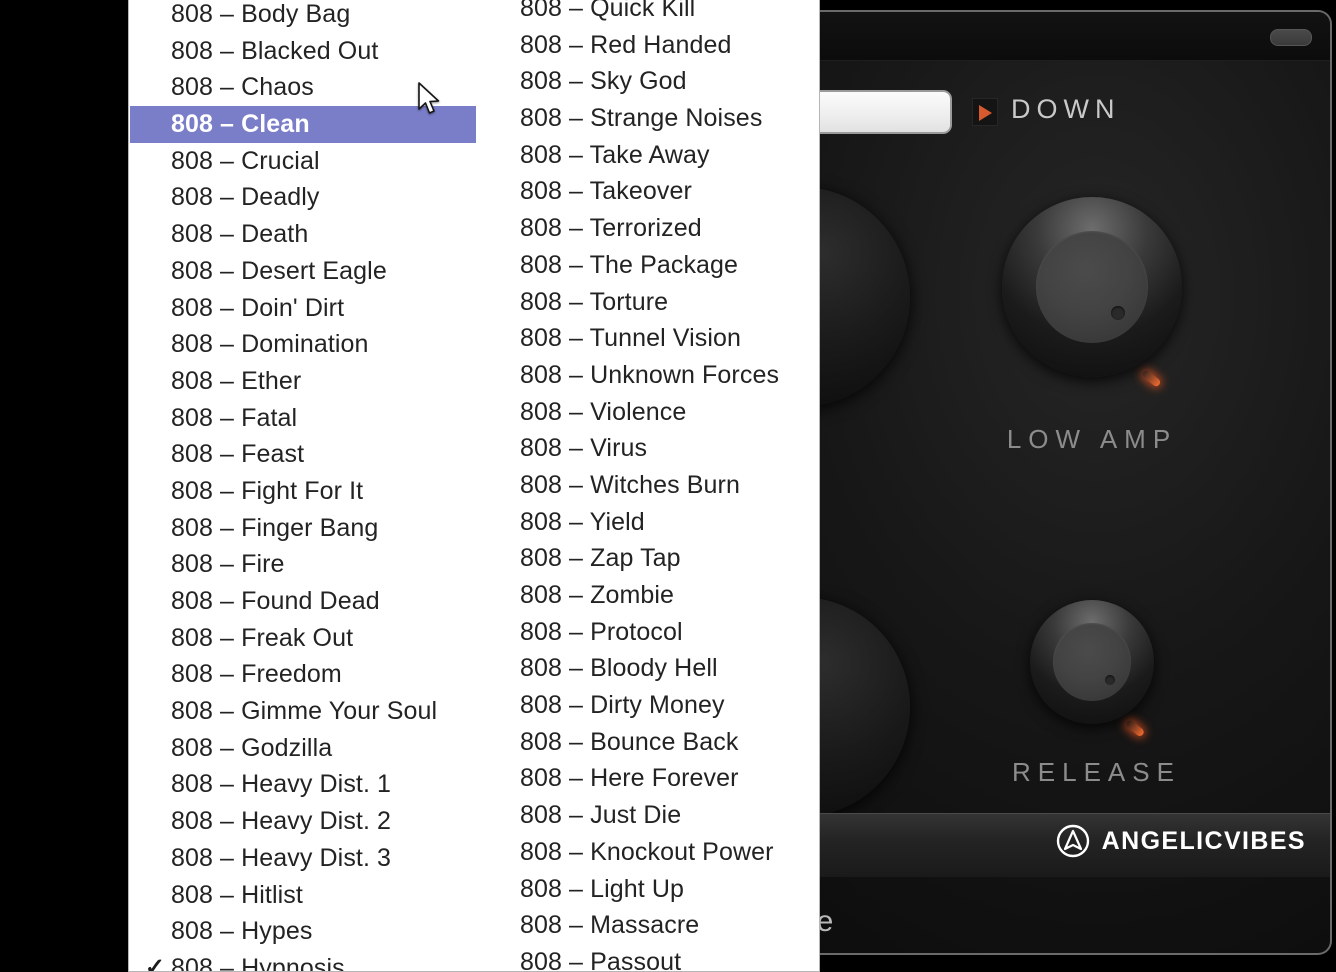 The width and height of the screenshot is (1336, 972). What do you see at coordinates (648, 412) in the screenshot?
I see `menu-item: 808 – Violence` at bounding box center [648, 412].